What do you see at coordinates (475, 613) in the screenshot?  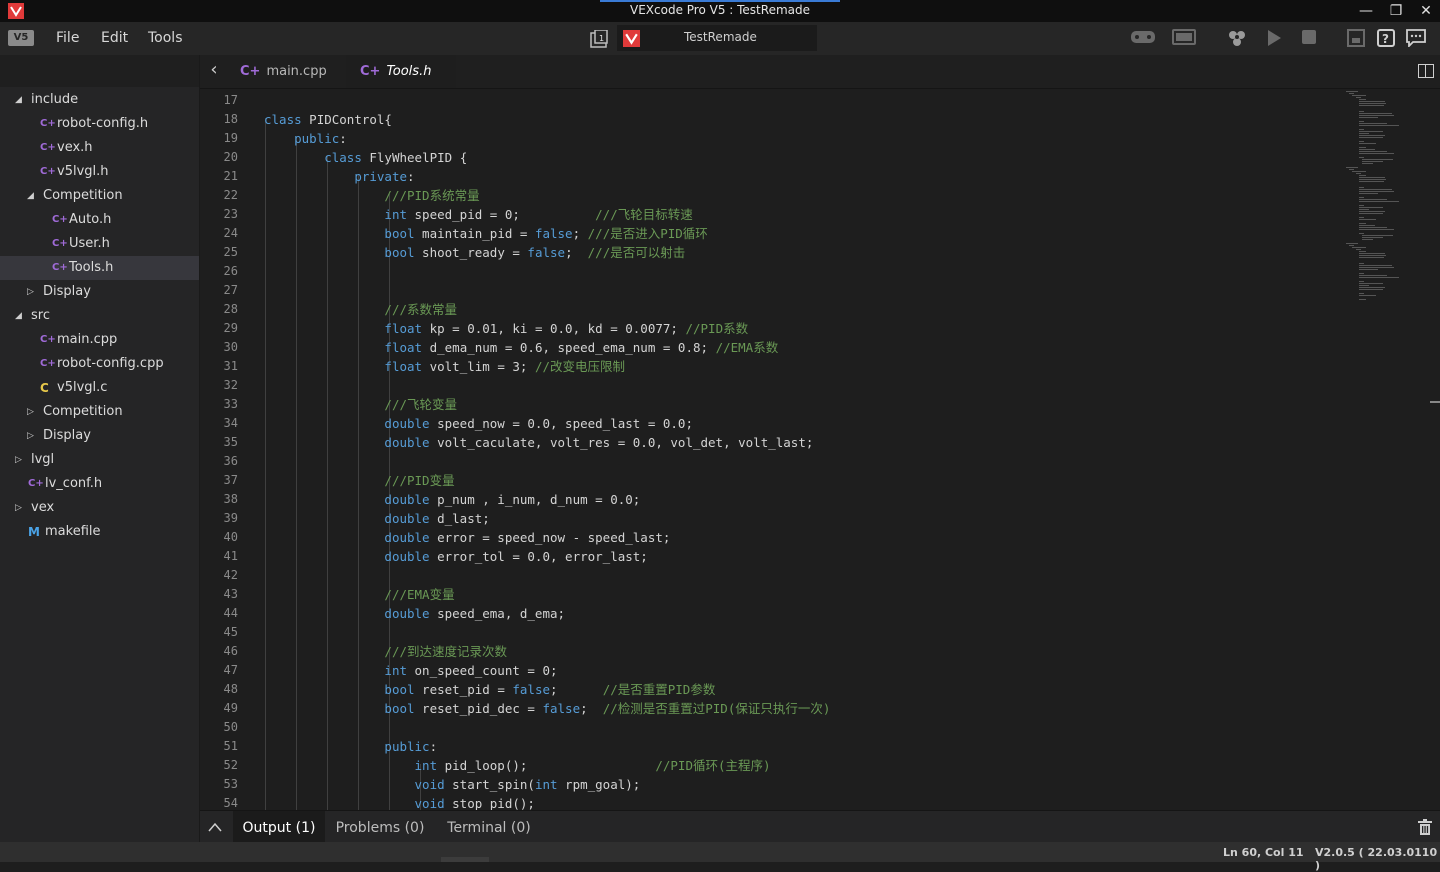 I see `code-line: double speed_ema, d_ema;` at bounding box center [475, 613].